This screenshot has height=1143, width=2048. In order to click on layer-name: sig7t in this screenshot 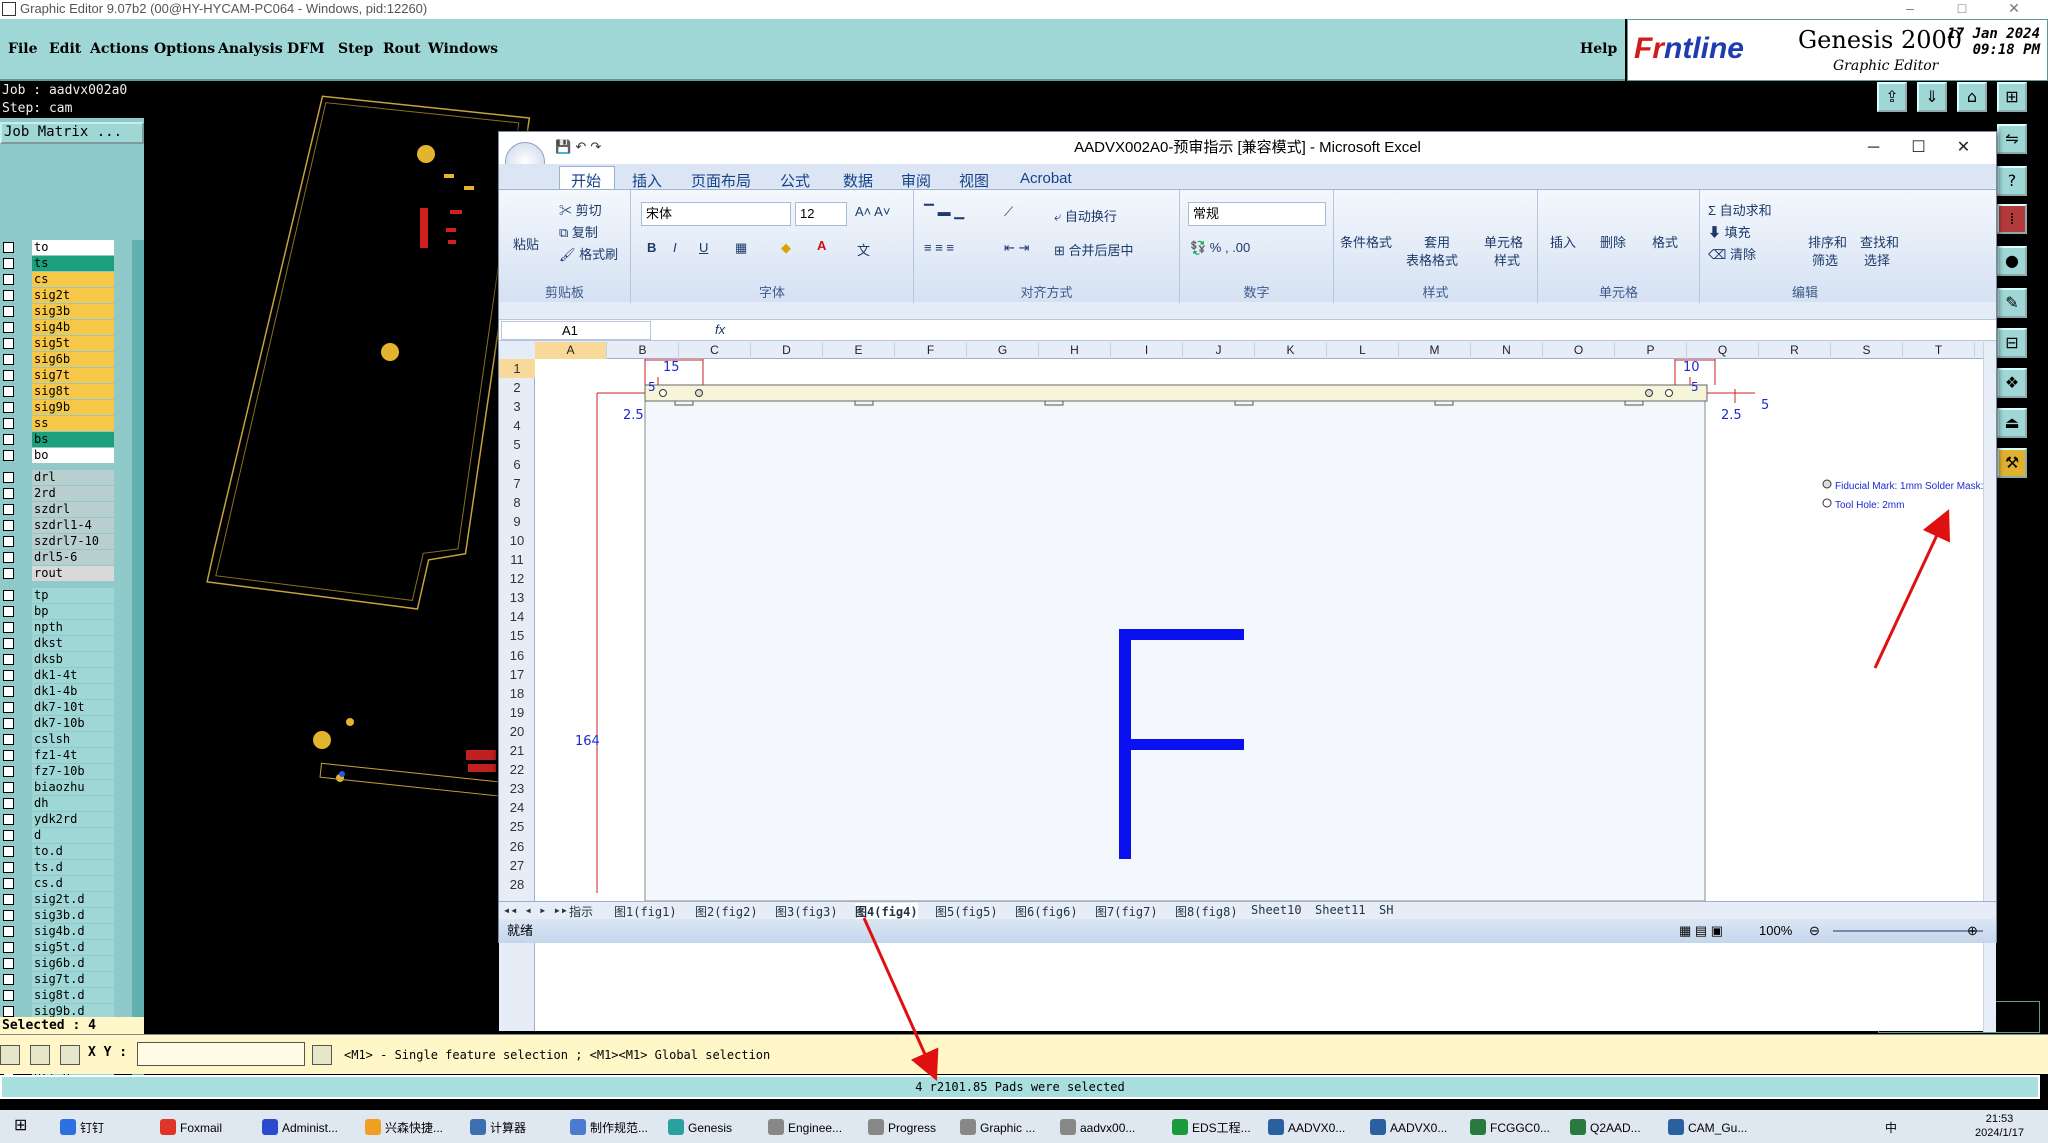, I will do `click(73, 375)`.